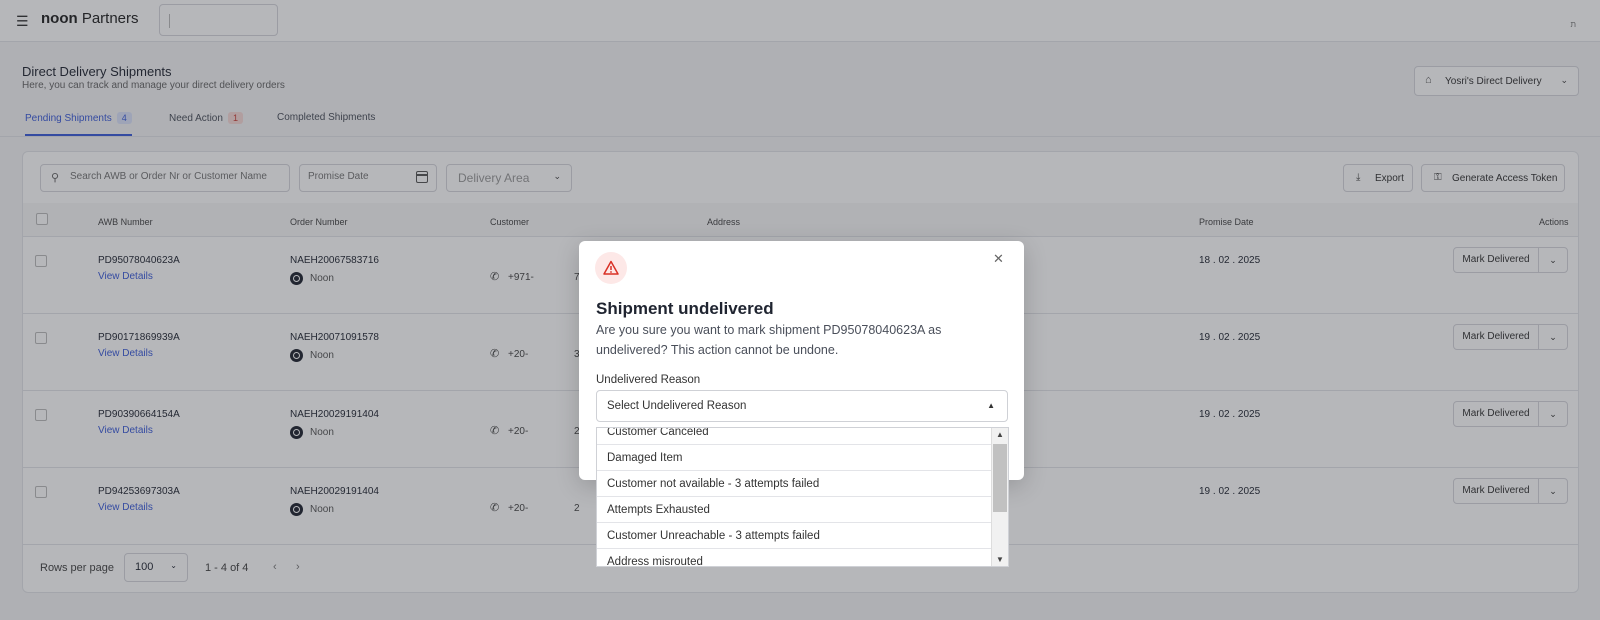  Describe the element at coordinates (1000, 434) in the screenshot. I see `scroll-up-arrow-icon: ▲` at that location.